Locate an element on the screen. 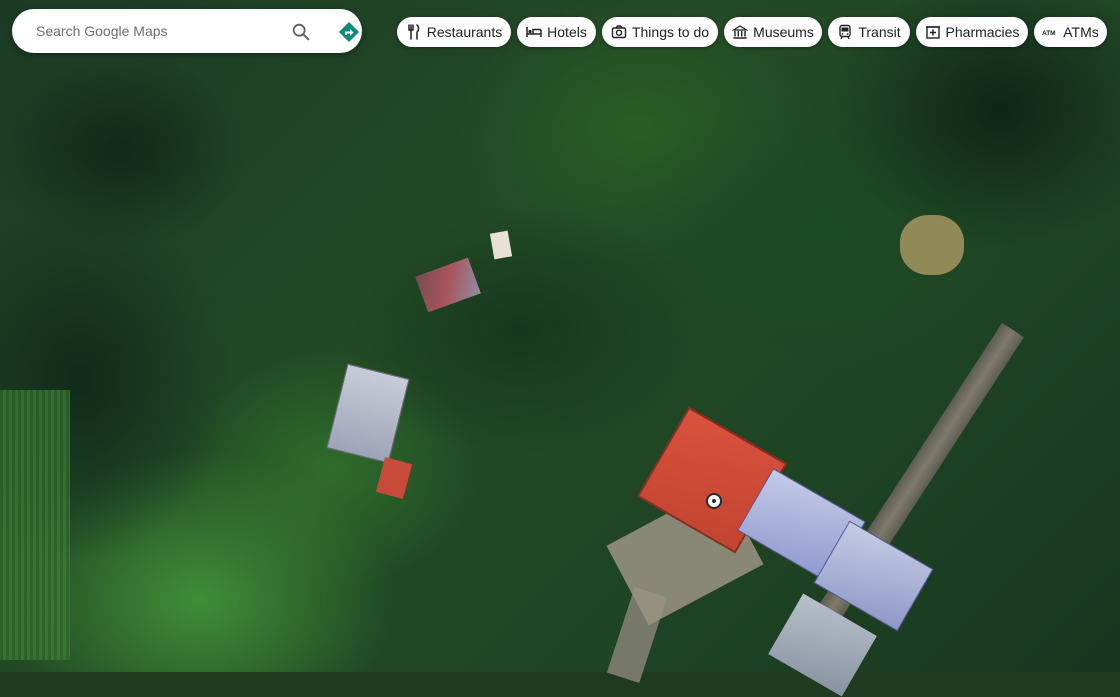 The height and width of the screenshot is (697, 1120). chip-label: ATMs is located at coordinates (1081, 32).